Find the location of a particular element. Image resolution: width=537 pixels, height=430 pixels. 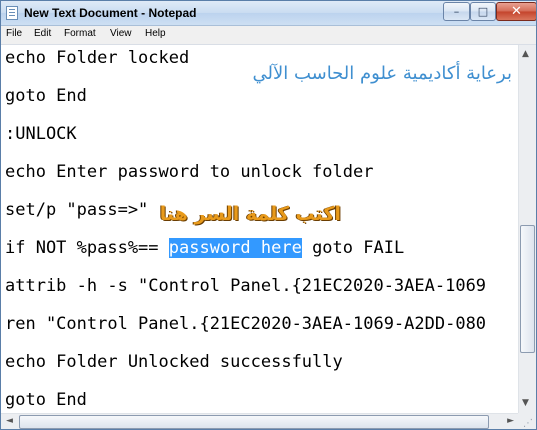

editor-line: set/p "pass=>" is located at coordinates (77, 210).